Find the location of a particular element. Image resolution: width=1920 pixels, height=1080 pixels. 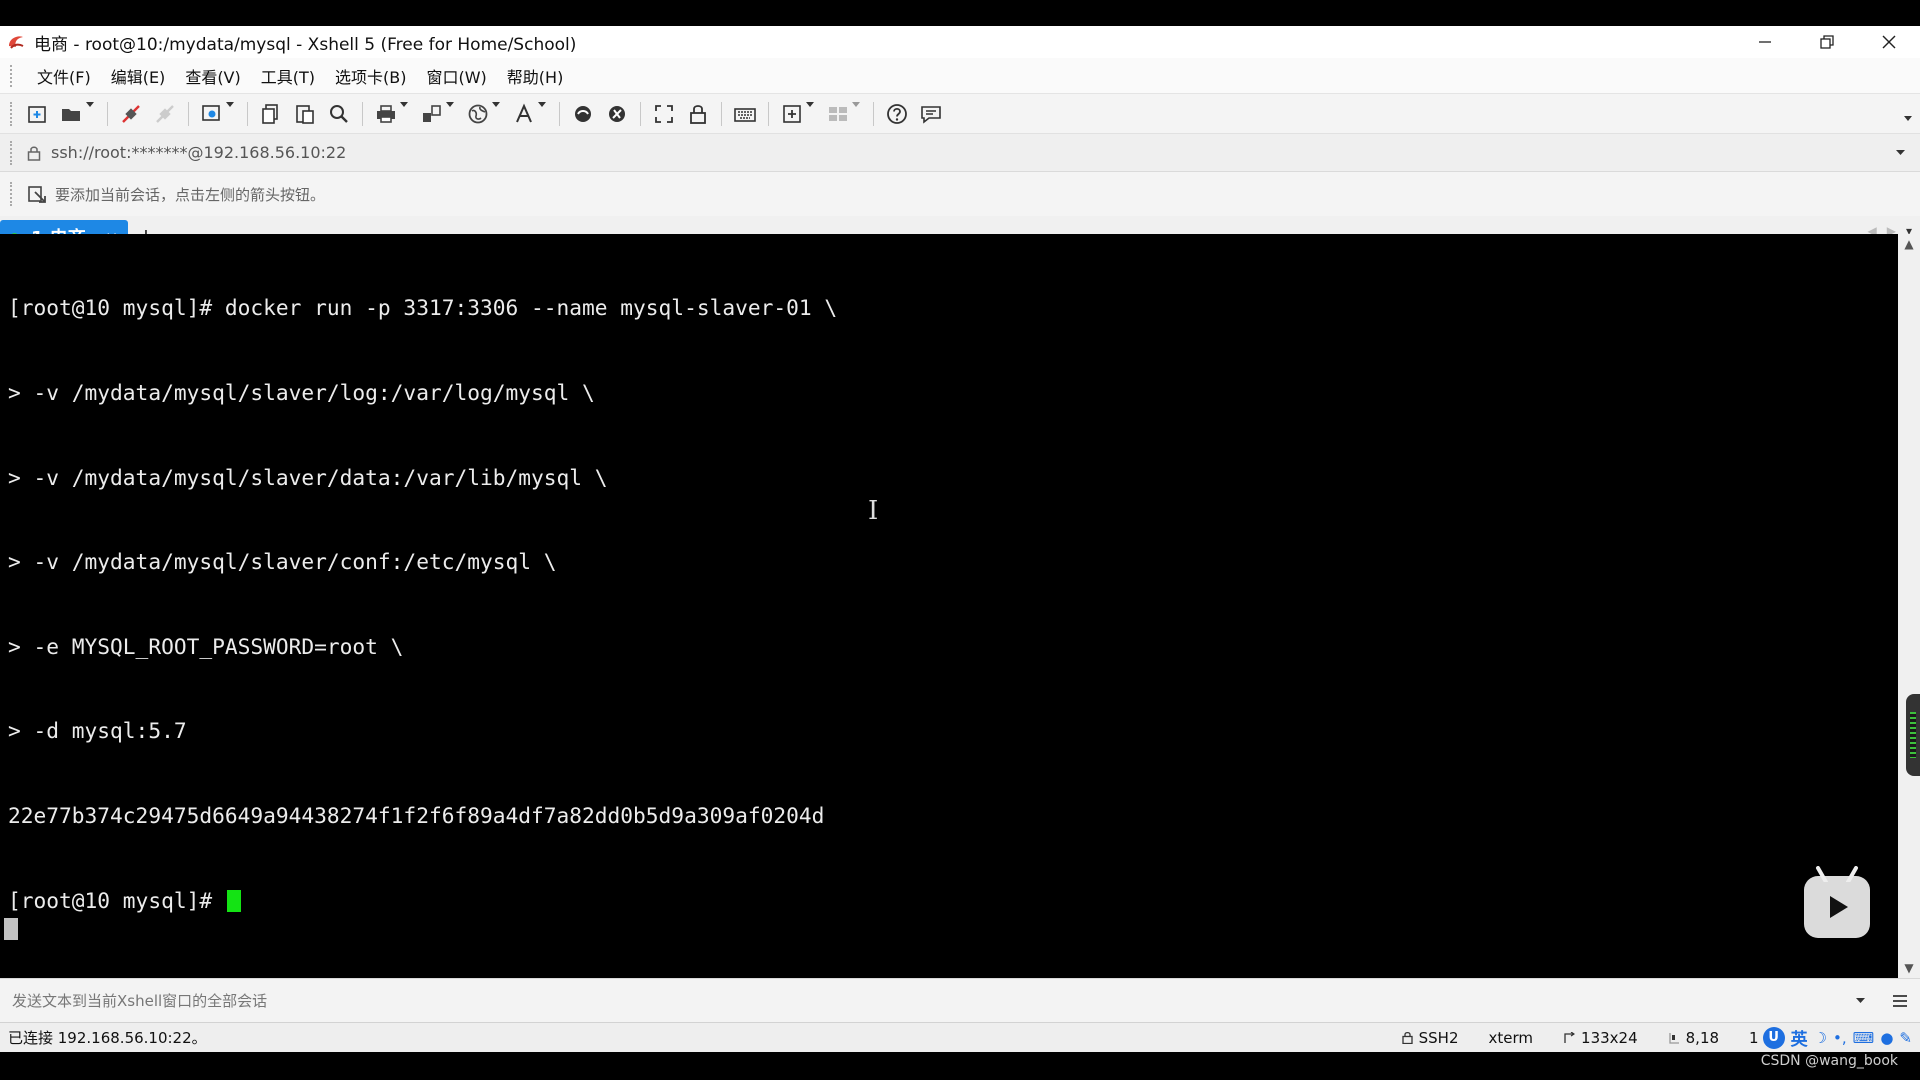

play-icon is located at coordinates (1839, 907).